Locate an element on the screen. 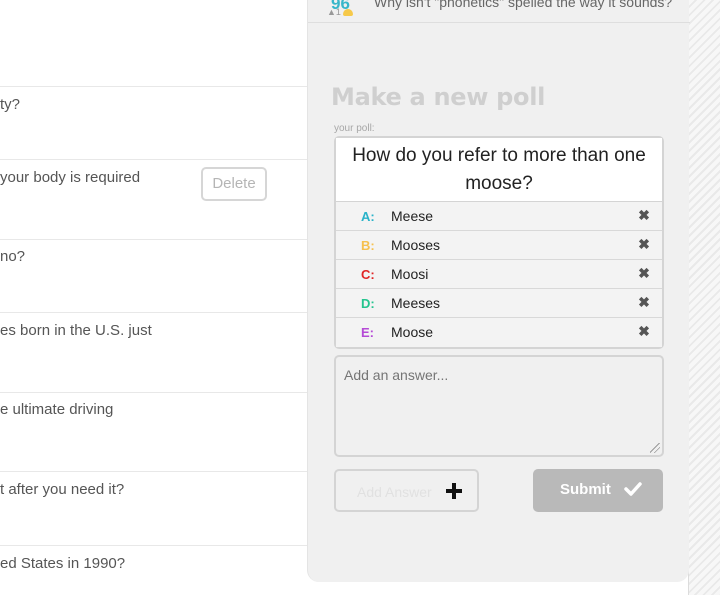  answer-letter: E: is located at coordinates (367, 332).